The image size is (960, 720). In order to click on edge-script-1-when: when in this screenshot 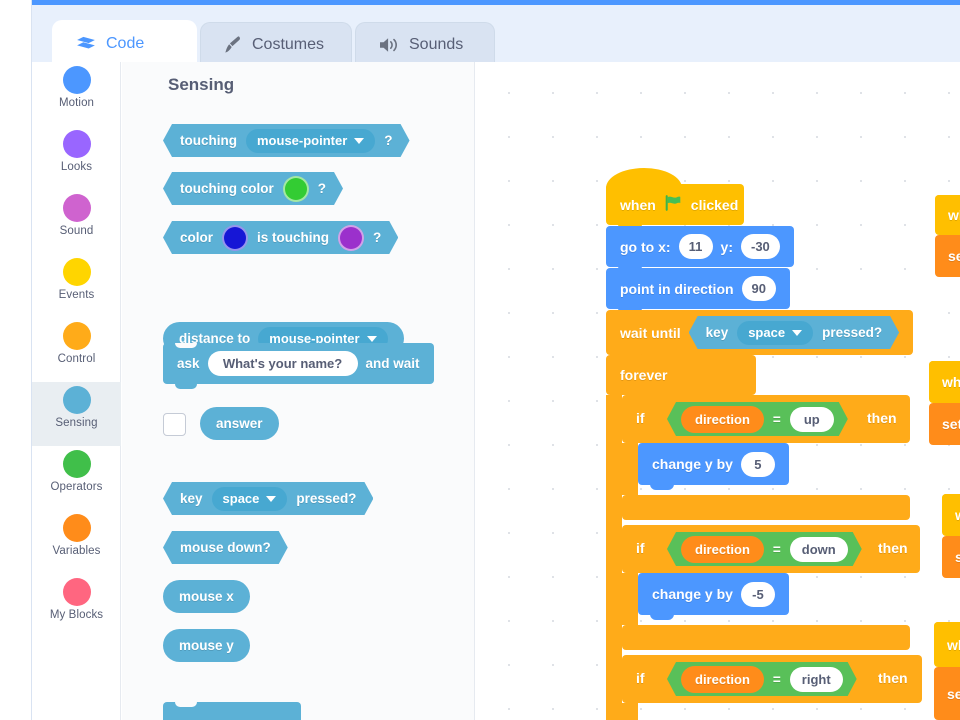, I will do `click(947, 215)`.